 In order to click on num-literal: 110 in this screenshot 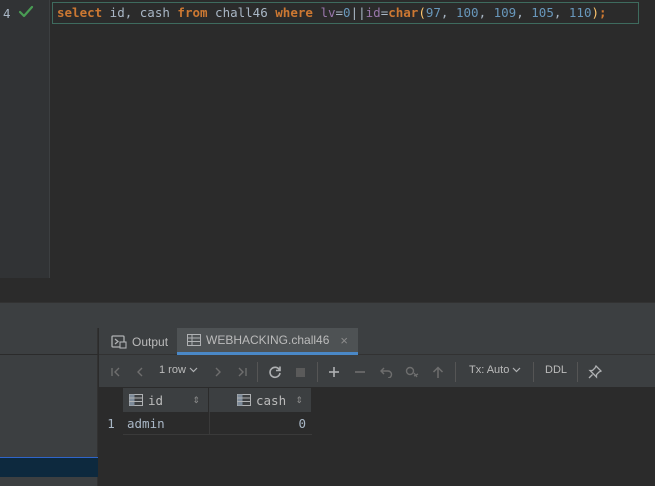, I will do `click(580, 12)`.